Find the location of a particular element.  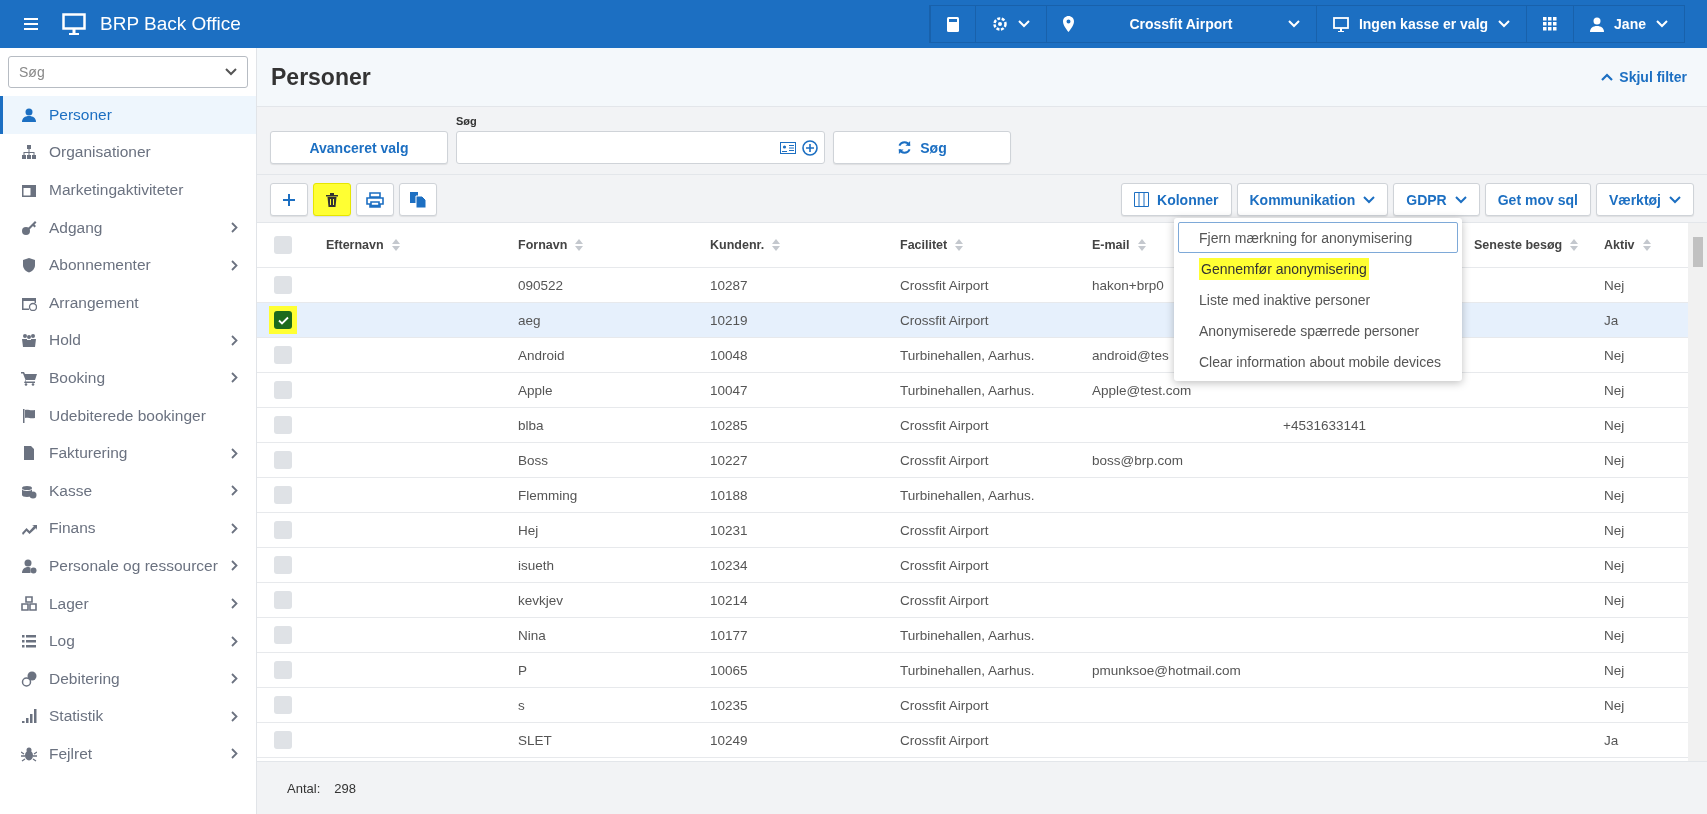

table-cell: +4531633141 is located at coordinates (1324, 425).